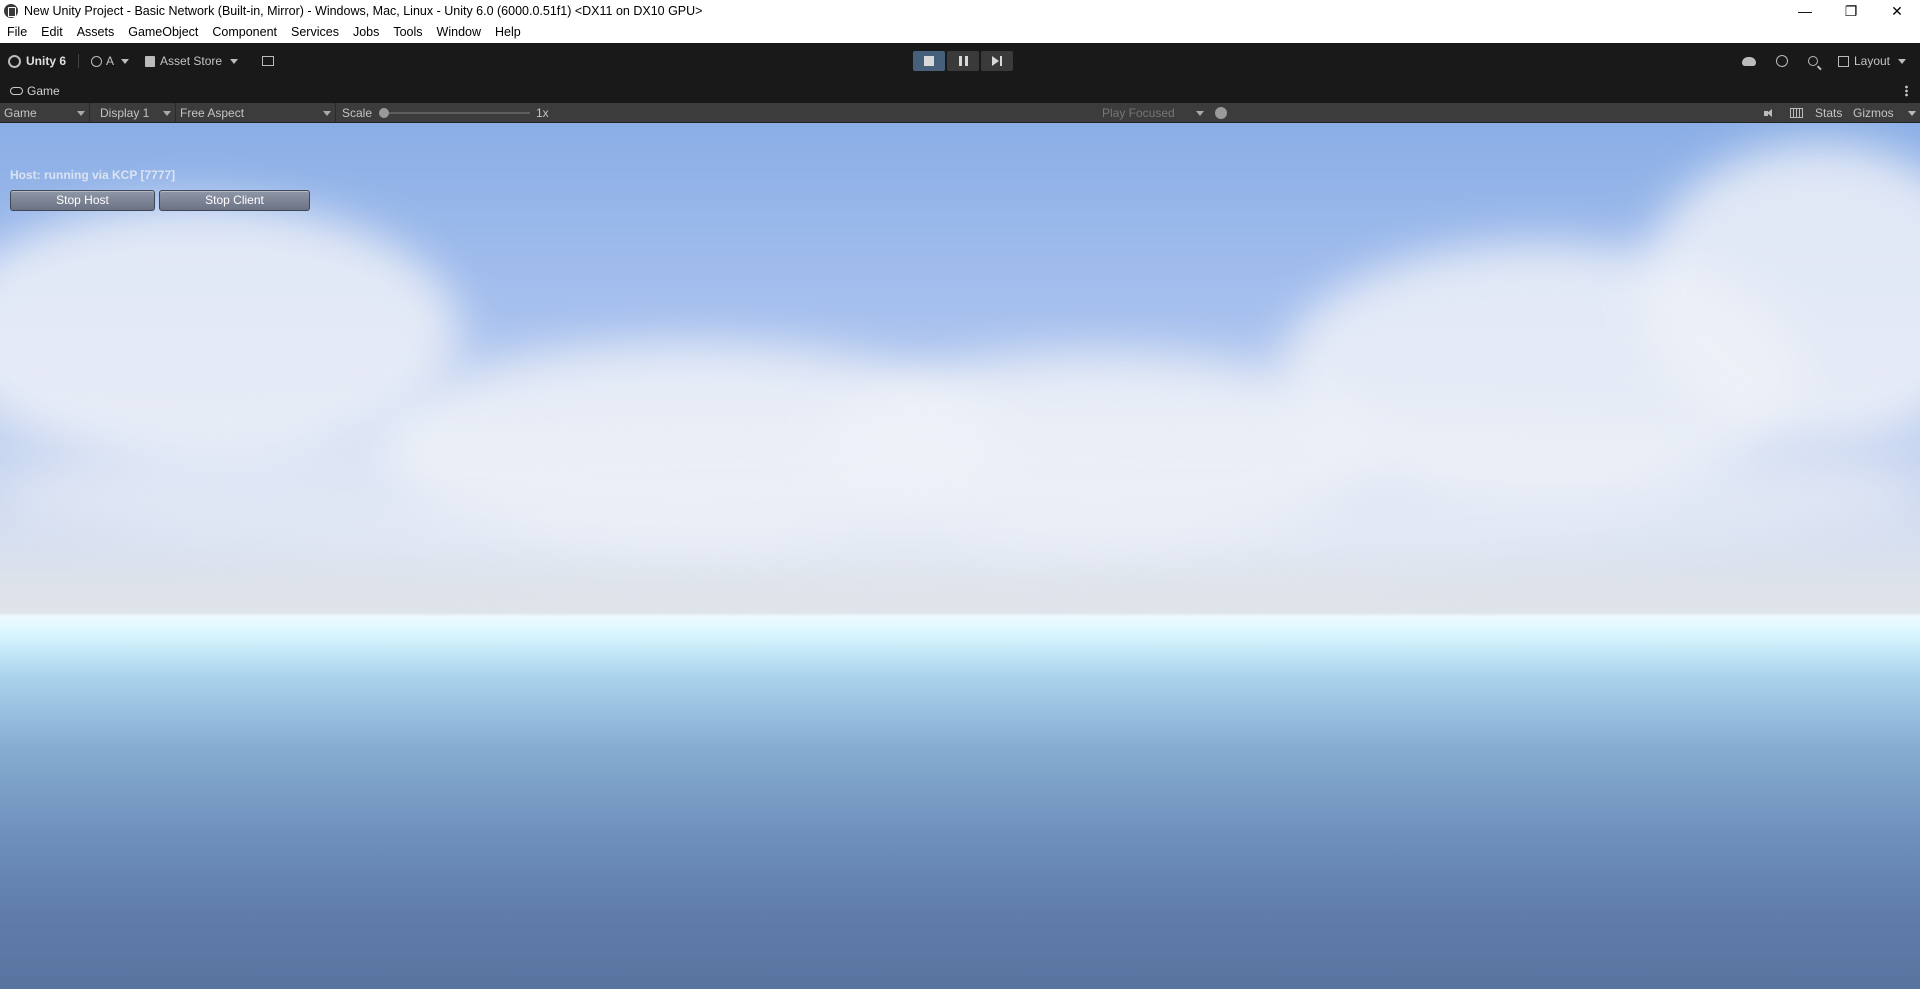 This screenshot has width=1920, height=989. Describe the element at coordinates (459, 32) in the screenshot. I see `menu-window: Window` at that location.